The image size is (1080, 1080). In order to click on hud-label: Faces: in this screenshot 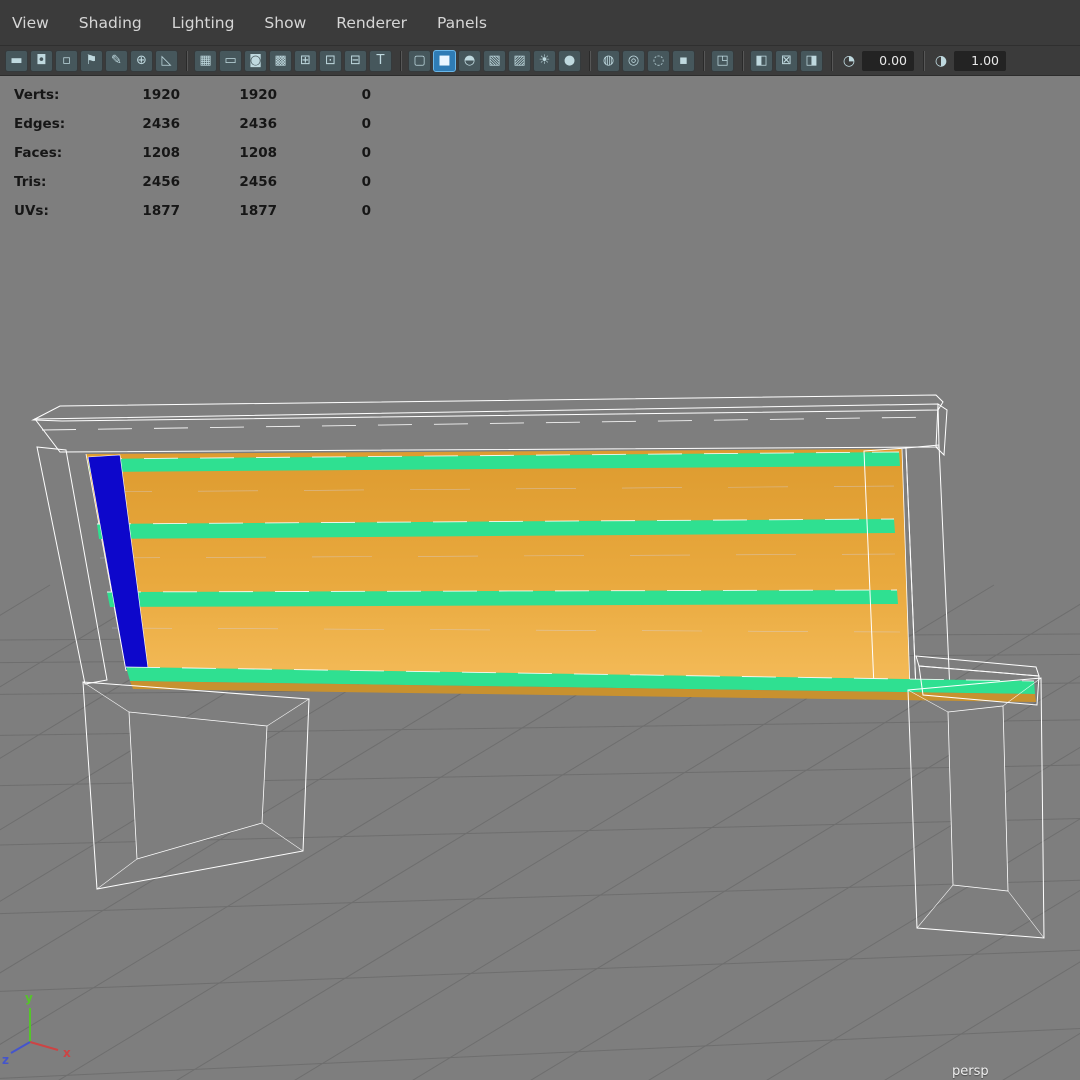, I will do `click(38, 152)`.